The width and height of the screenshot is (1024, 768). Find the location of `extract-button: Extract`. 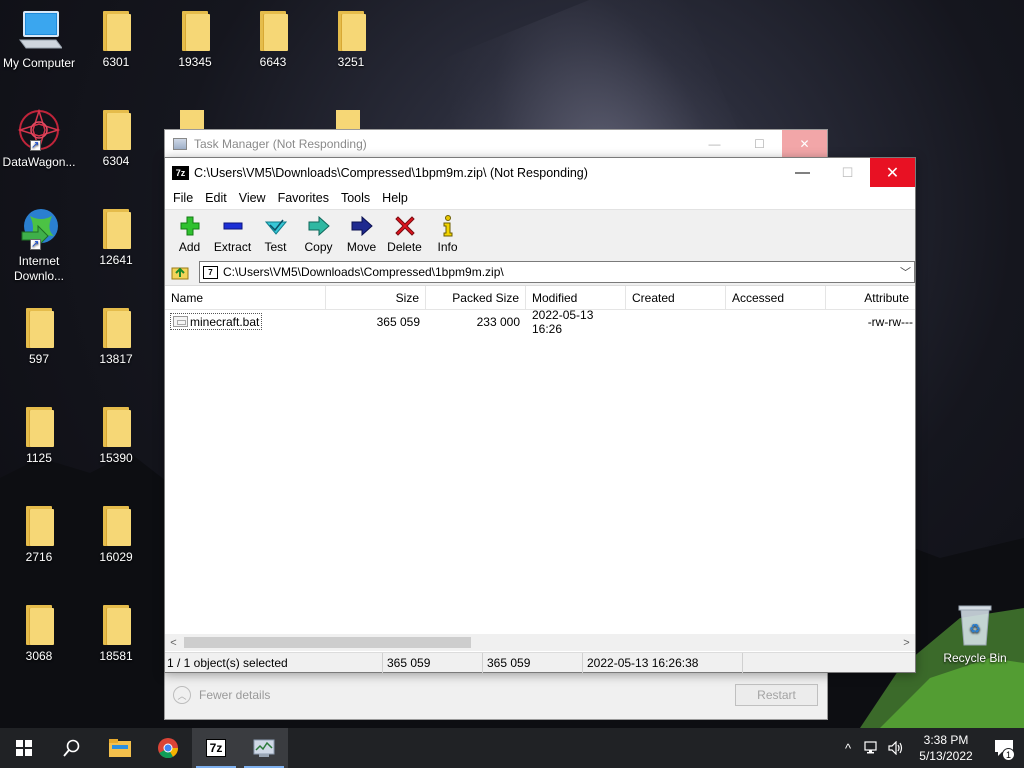

extract-button: Extract is located at coordinates (232, 234).